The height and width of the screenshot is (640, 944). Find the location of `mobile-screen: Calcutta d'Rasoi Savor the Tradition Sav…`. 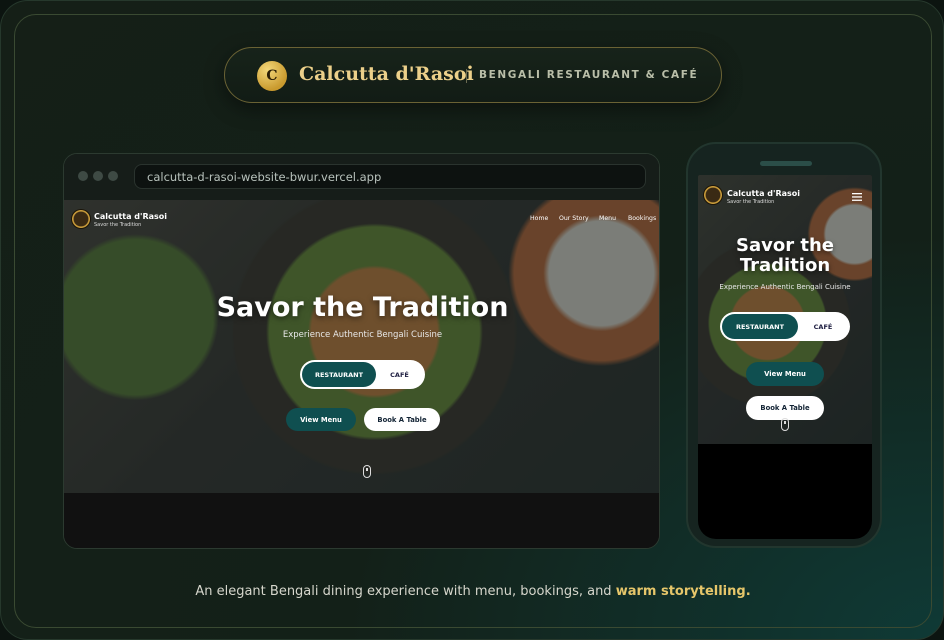

mobile-screen: Calcutta d'Rasoi Savor the Tradition Sav… is located at coordinates (785, 357).